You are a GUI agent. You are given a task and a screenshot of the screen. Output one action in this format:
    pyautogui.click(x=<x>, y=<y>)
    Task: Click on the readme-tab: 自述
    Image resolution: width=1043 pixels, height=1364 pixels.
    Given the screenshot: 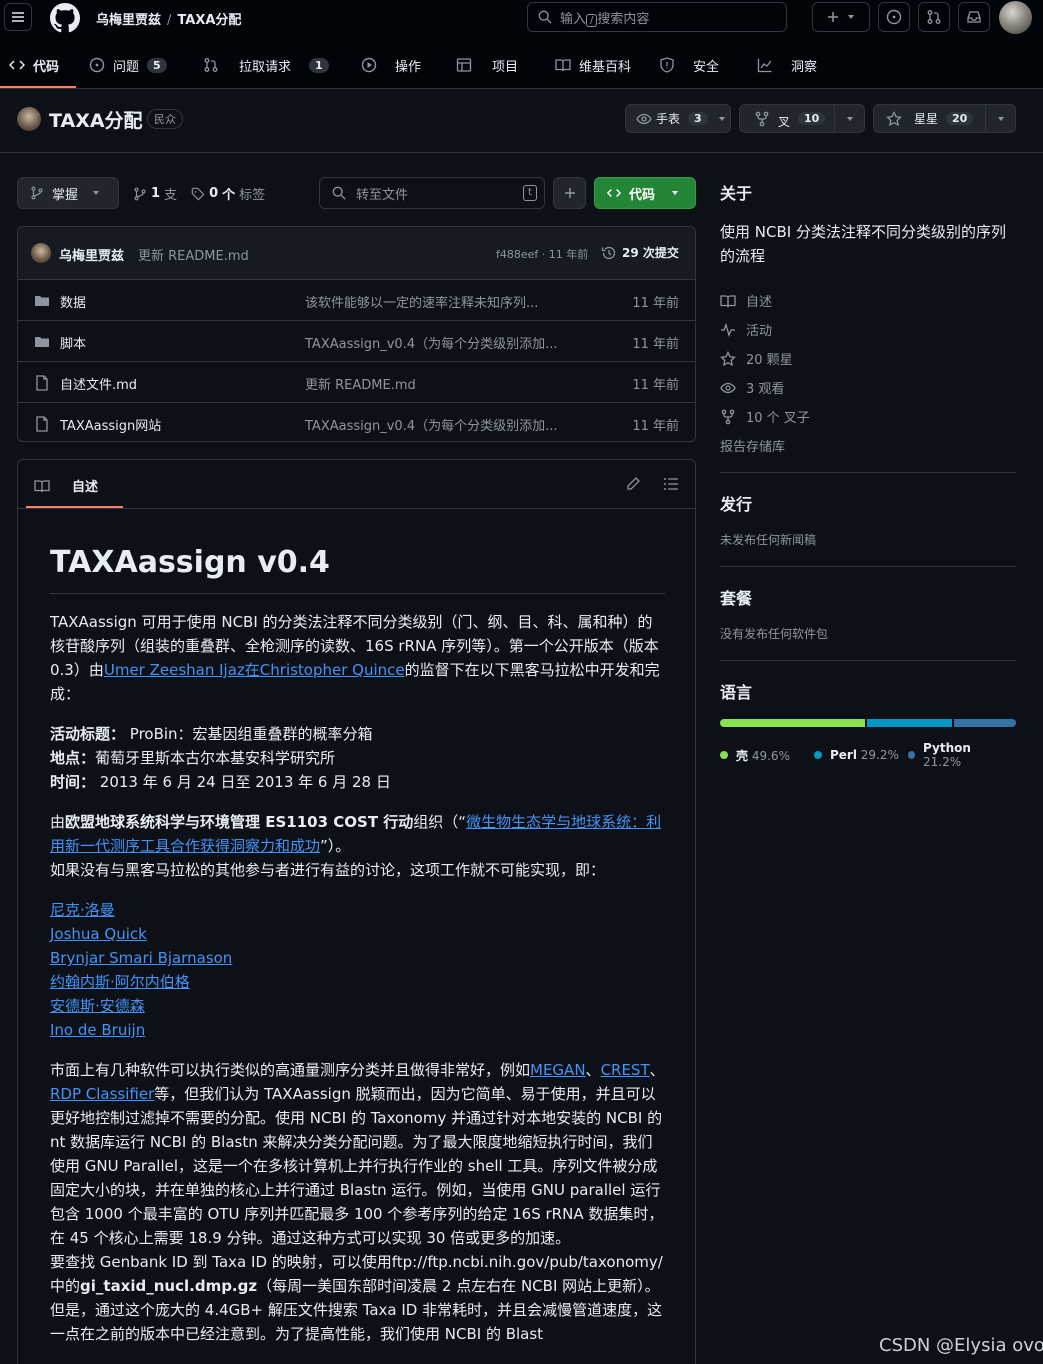 What is the action you would take?
    pyautogui.click(x=66, y=485)
    